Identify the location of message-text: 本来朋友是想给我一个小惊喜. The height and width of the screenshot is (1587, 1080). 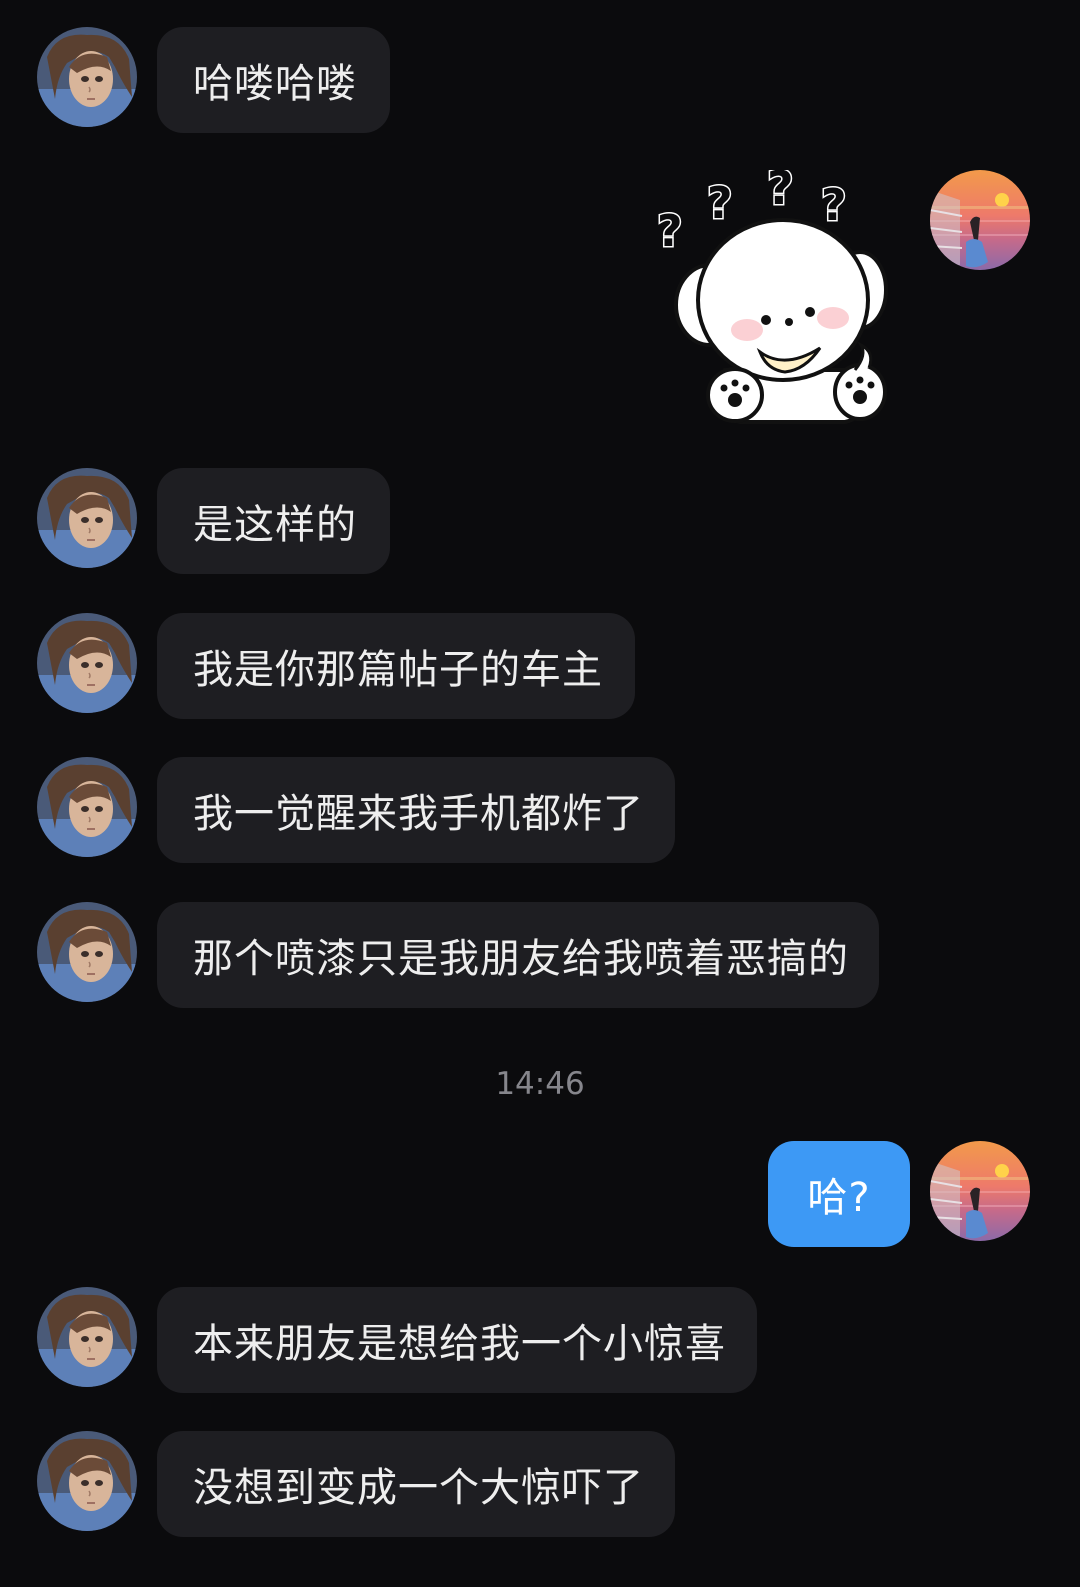
(459, 1344).